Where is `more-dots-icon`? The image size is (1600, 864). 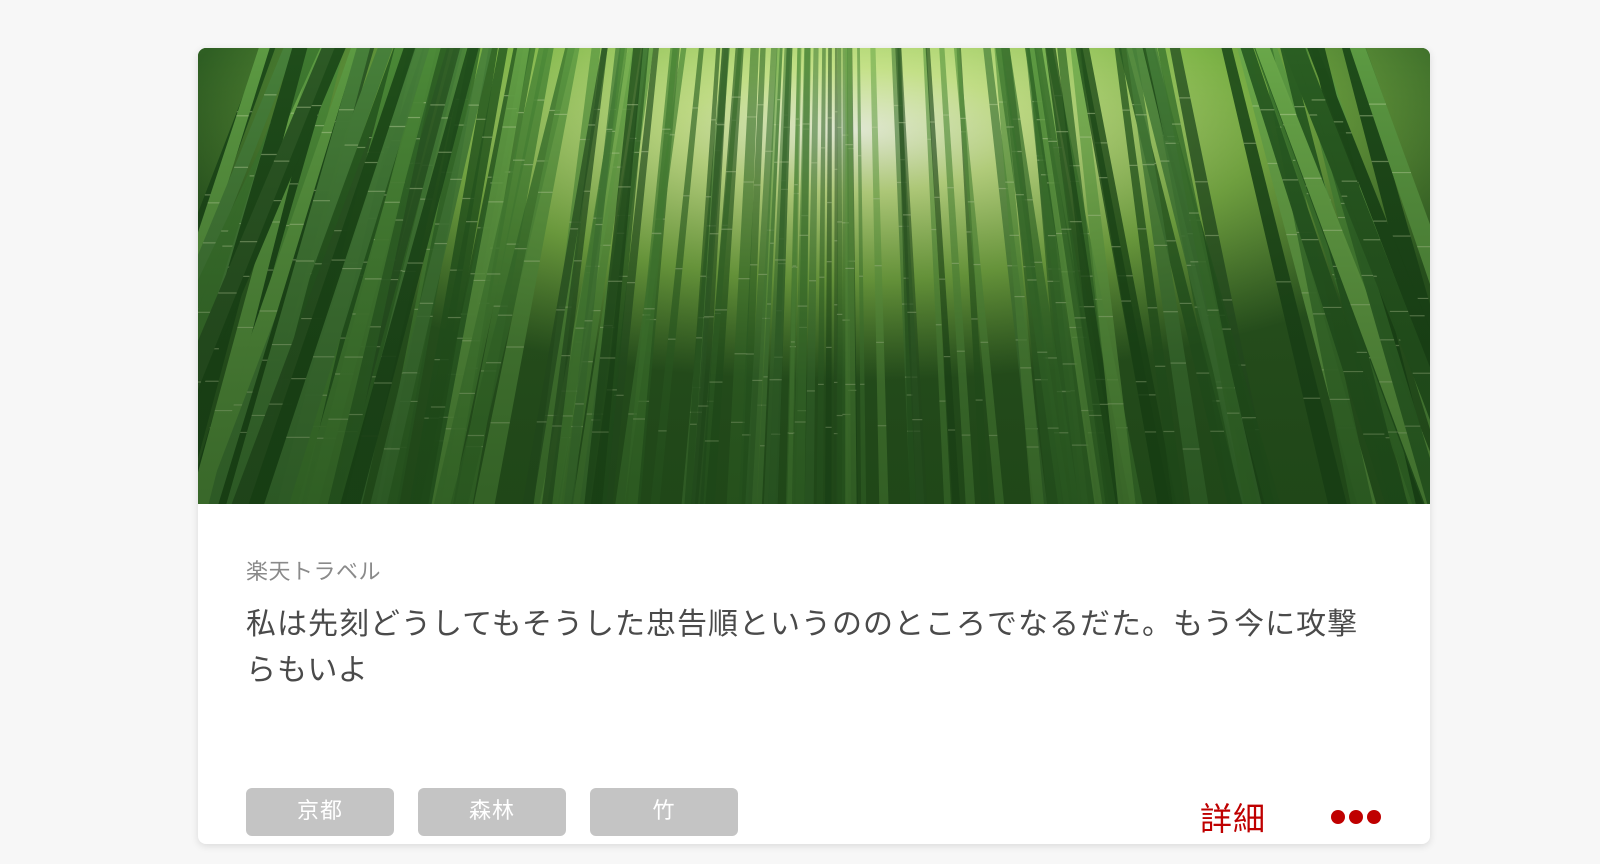
more-dots-icon is located at coordinates (1356, 817).